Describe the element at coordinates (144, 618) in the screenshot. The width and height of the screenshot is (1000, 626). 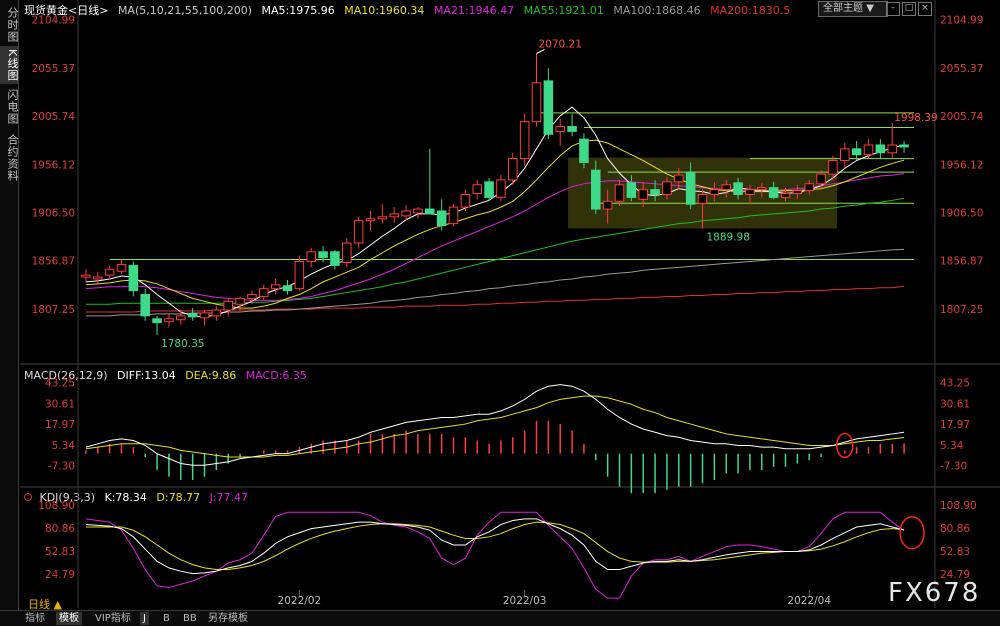
I see `tab-j: J` at that location.